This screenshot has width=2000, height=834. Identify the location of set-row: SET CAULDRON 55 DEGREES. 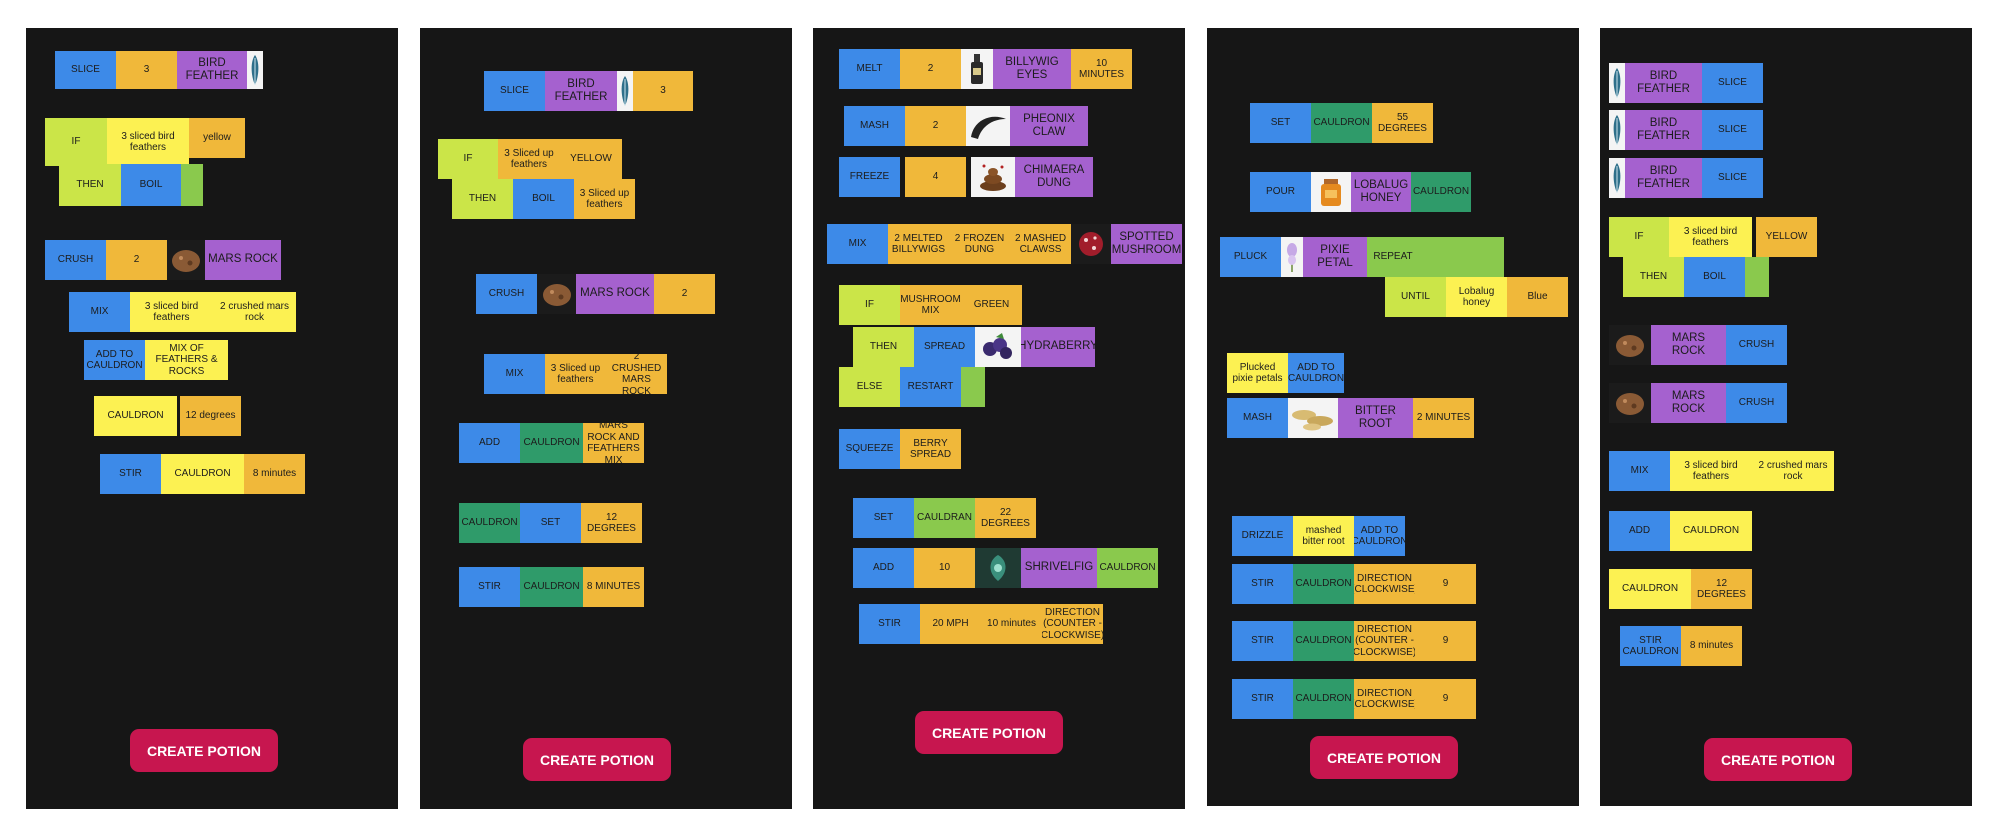
(1341, 123).